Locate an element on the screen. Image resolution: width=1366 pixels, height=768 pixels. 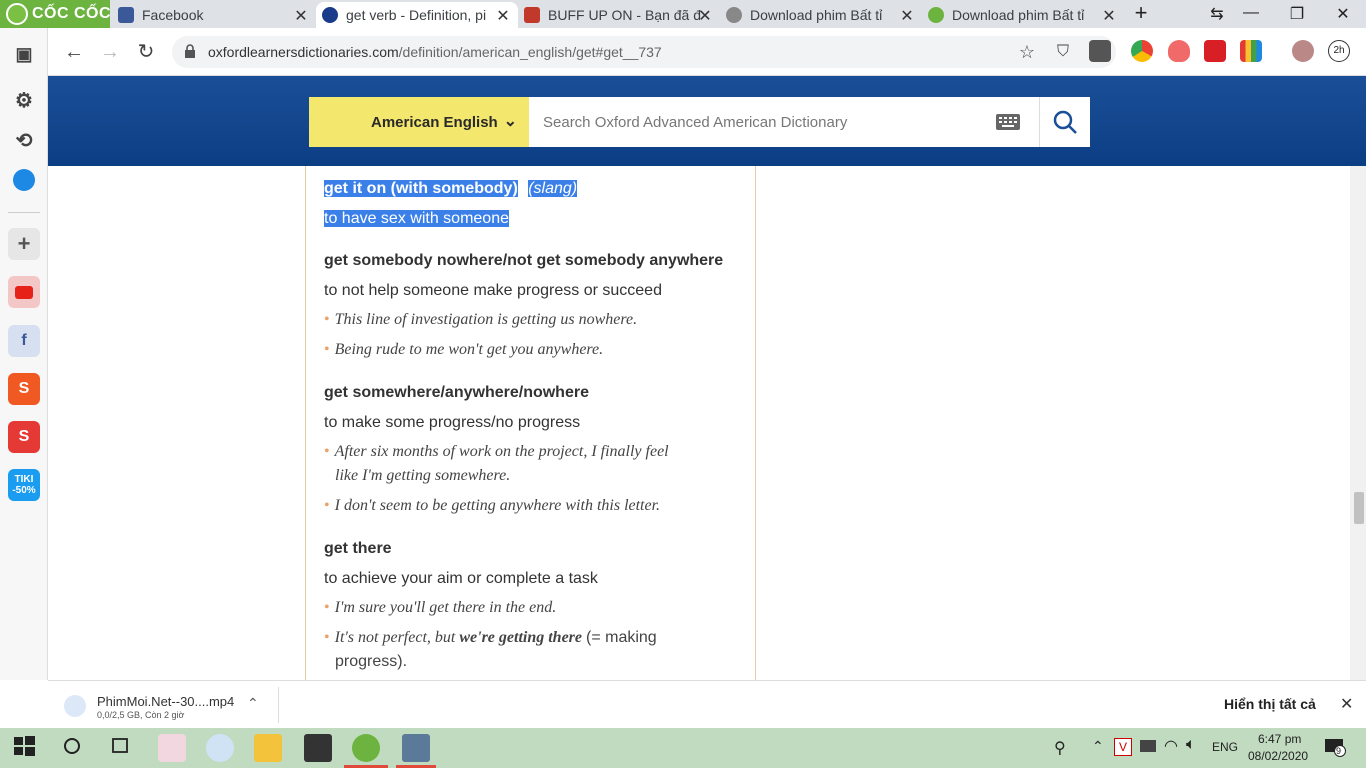
restore-button: ❐ is located at coordinates (1297, 14).